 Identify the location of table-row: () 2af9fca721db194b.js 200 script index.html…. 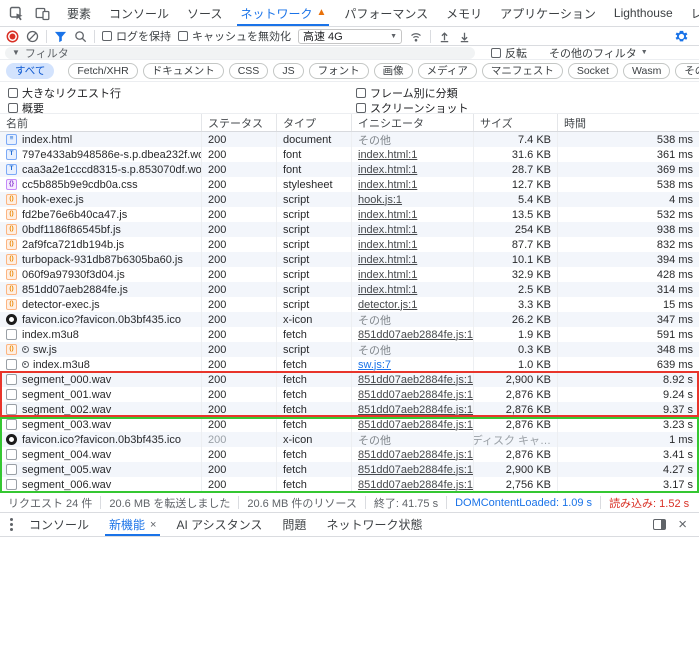
(349, 244).